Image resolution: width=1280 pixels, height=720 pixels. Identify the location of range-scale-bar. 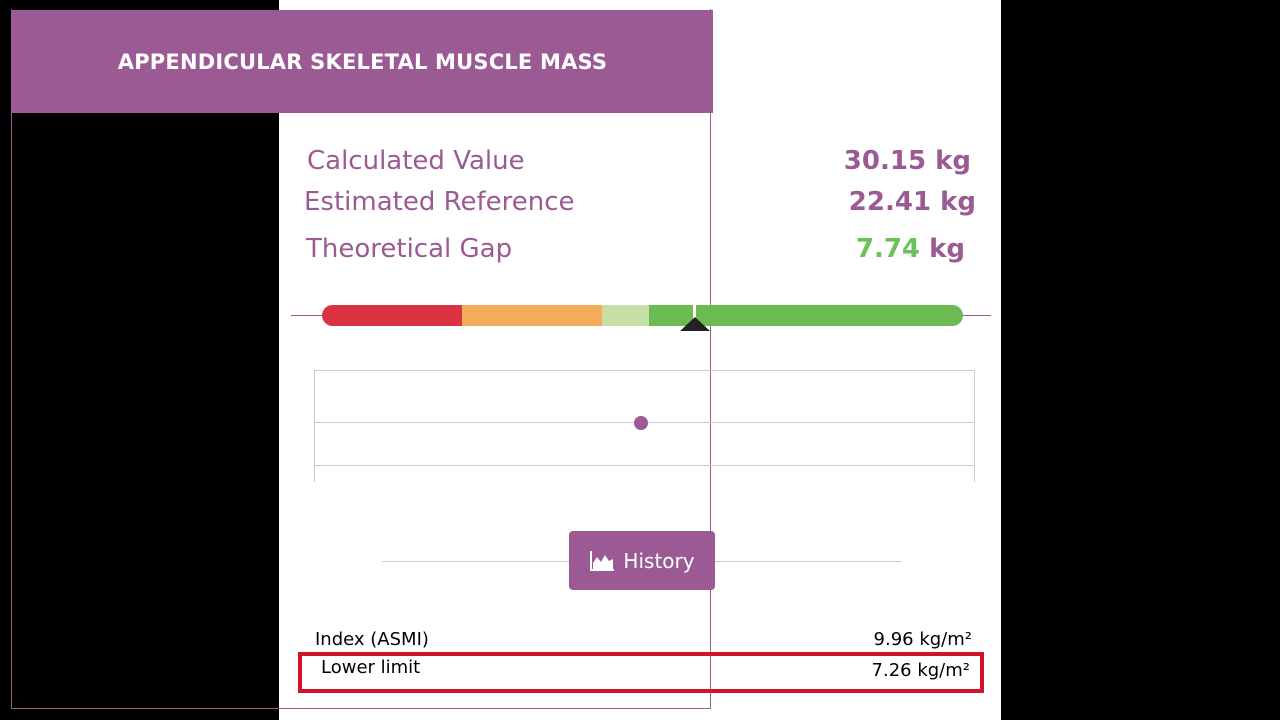
(642, 315).